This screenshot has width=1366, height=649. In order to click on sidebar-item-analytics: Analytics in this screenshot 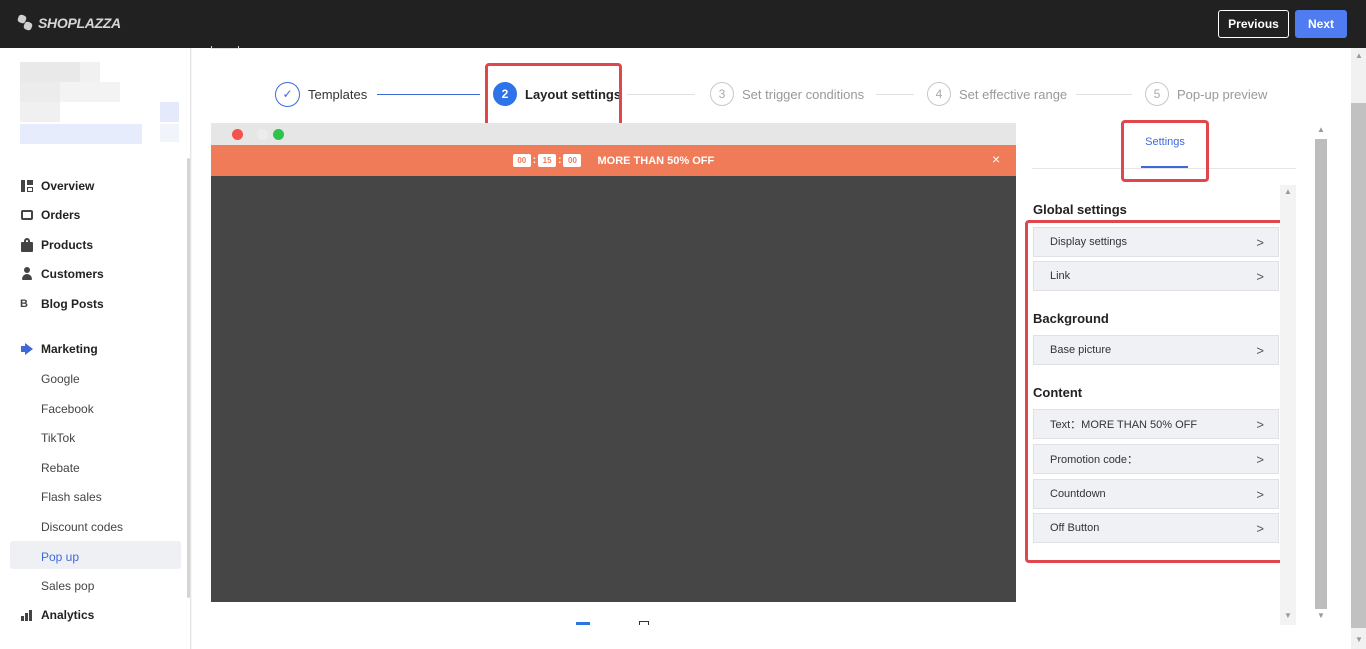, I will do `click(57, 615)`.